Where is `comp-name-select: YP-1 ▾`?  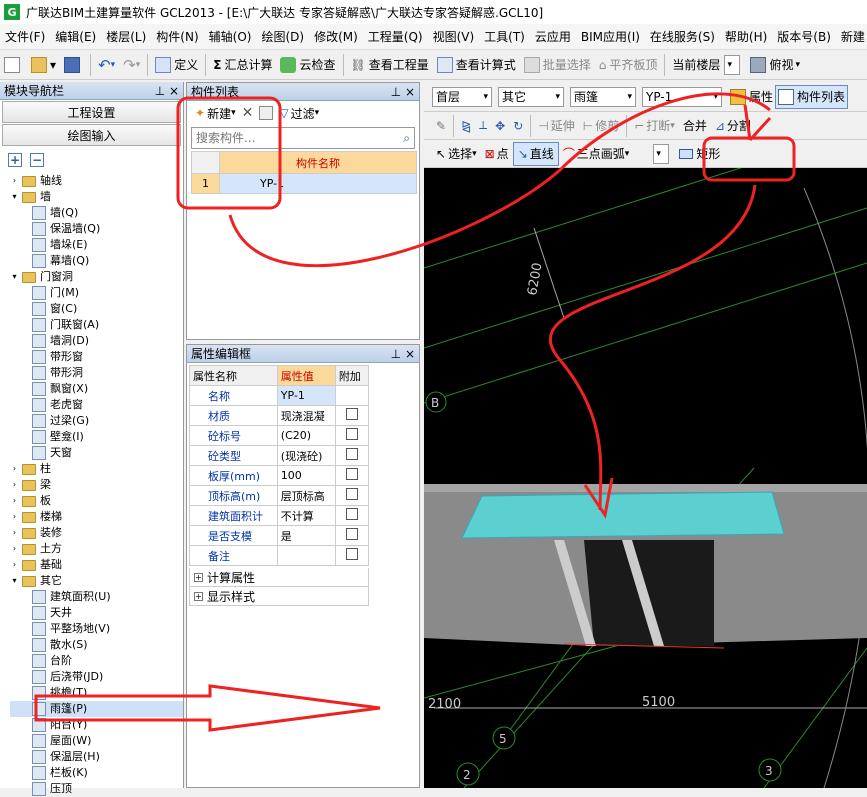
comp-name-select: YP-1 ▾ is located at coordinates (682, 96).